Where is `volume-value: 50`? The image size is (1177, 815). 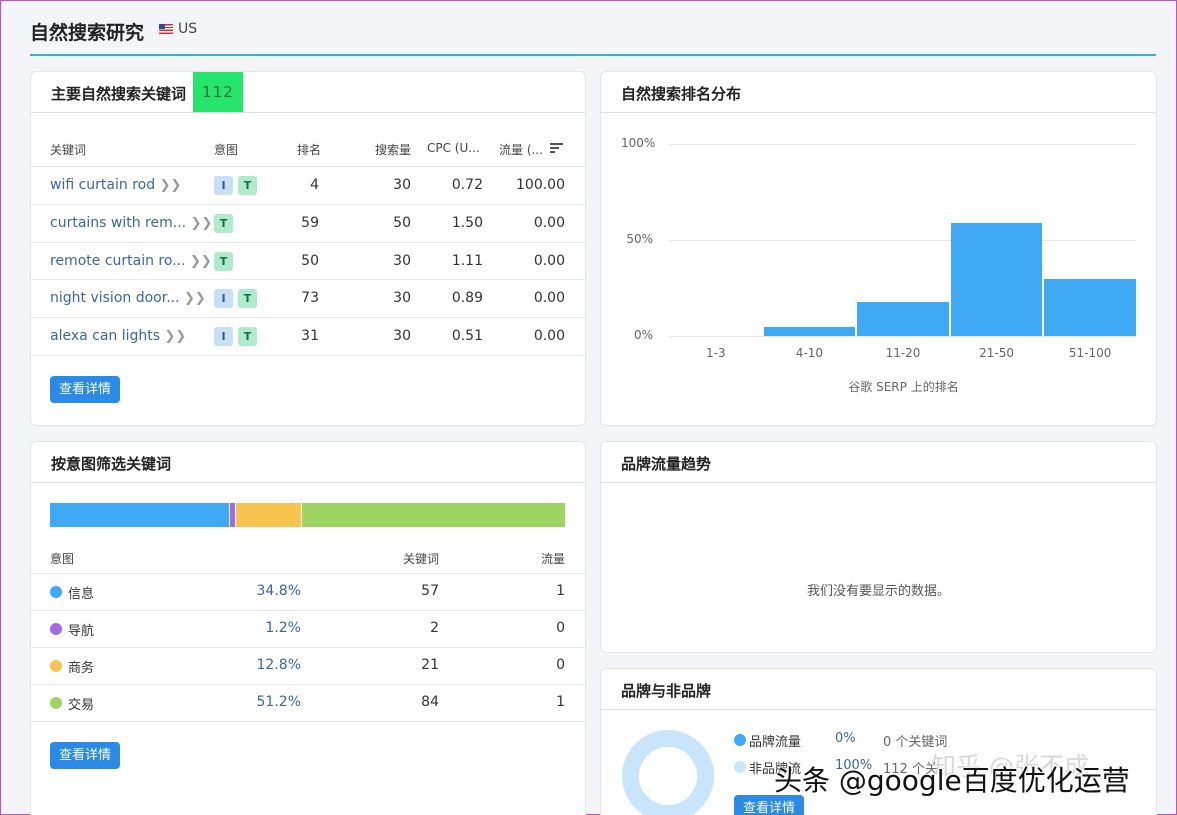 volume-value: 50 is located at coordinates (402, 222).